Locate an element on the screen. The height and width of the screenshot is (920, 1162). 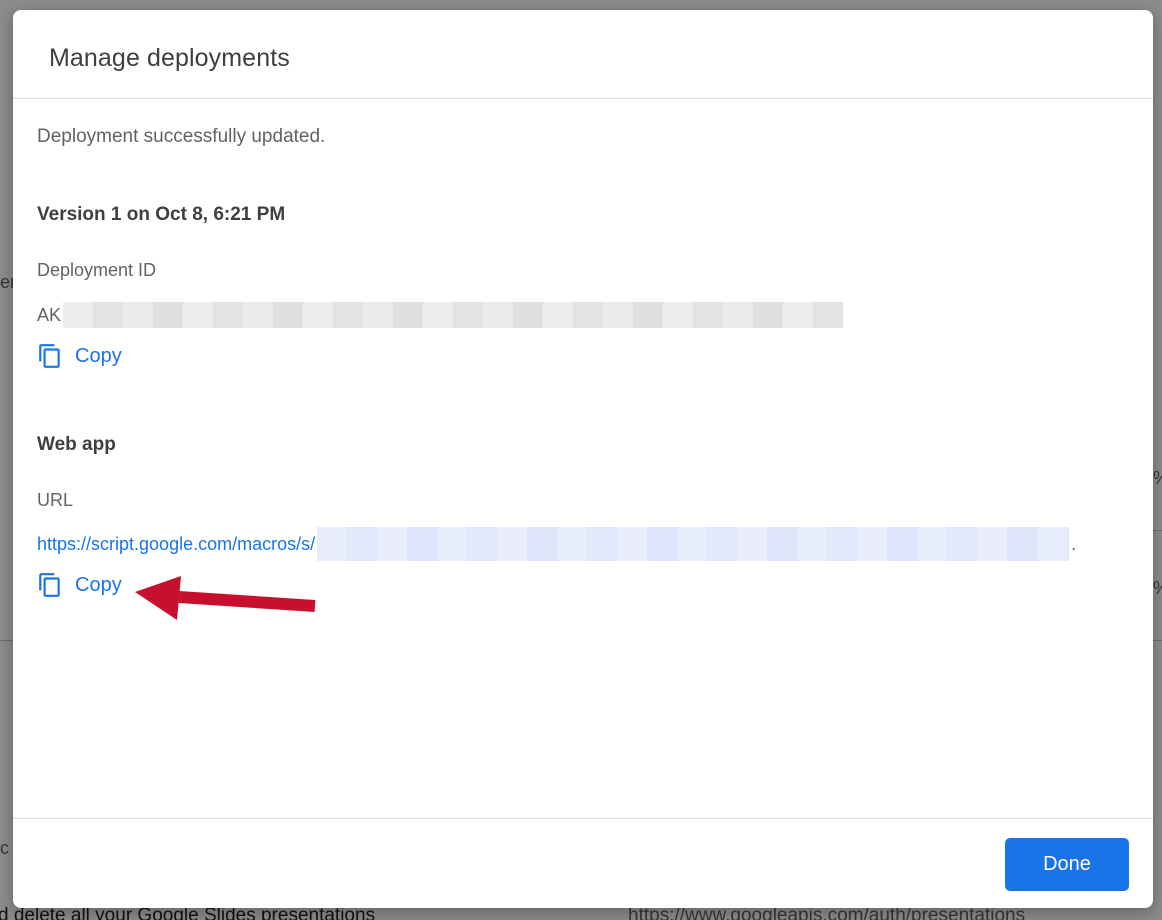
url-suffix: . is located at coordinates (1074, 543).